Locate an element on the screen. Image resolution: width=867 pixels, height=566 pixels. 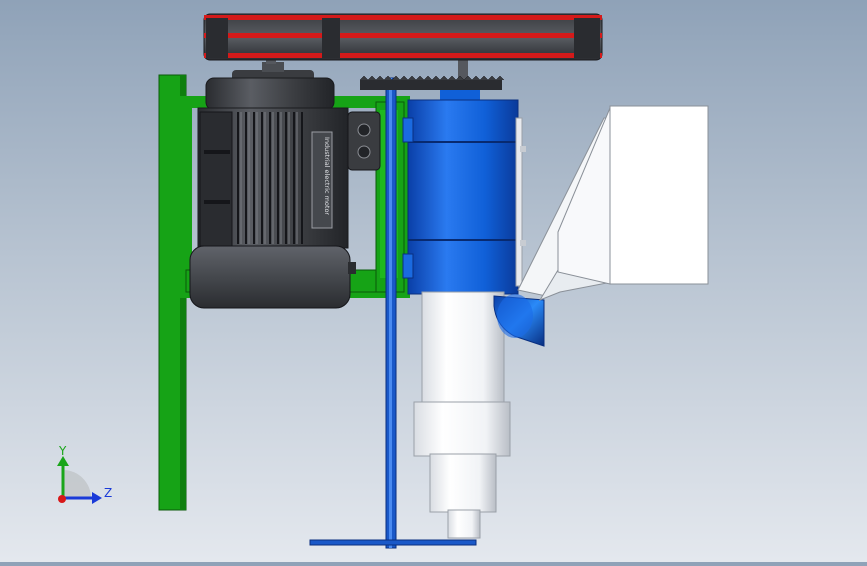
agitator-shaft is located at coordinates (391, 313).